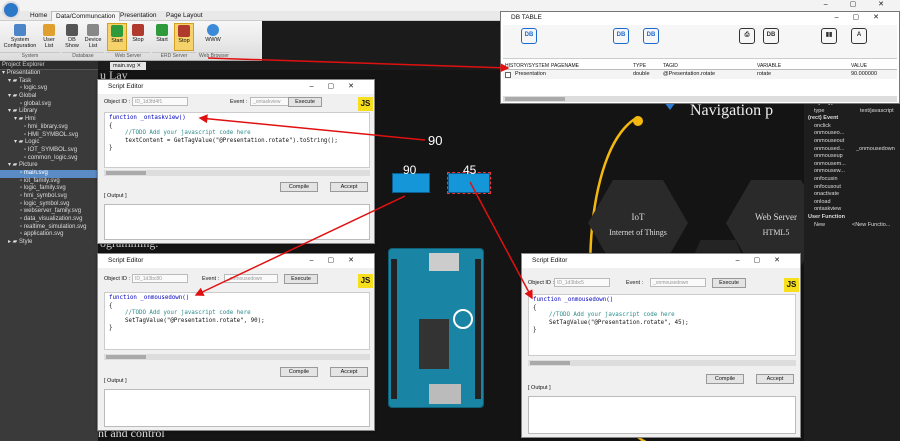 Image resolution: width=900 pixels, height=441 pixels. Describe the element at coordinates (160, 101) in the screenshot. I see `objid-field: ID_1d3fd4f1` at that location.